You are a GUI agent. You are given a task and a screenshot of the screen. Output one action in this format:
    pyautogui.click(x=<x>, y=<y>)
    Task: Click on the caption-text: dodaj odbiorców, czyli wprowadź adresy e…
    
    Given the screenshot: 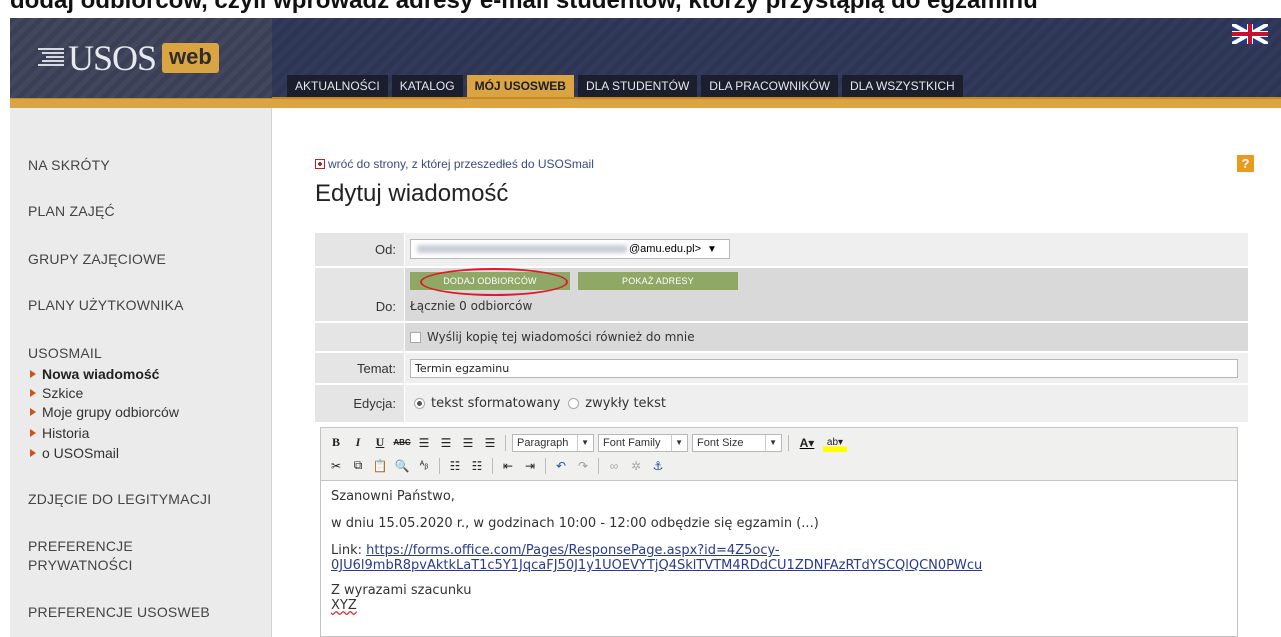 What is the action you would take?
    pyautogui.click(x=524, y=7)
    